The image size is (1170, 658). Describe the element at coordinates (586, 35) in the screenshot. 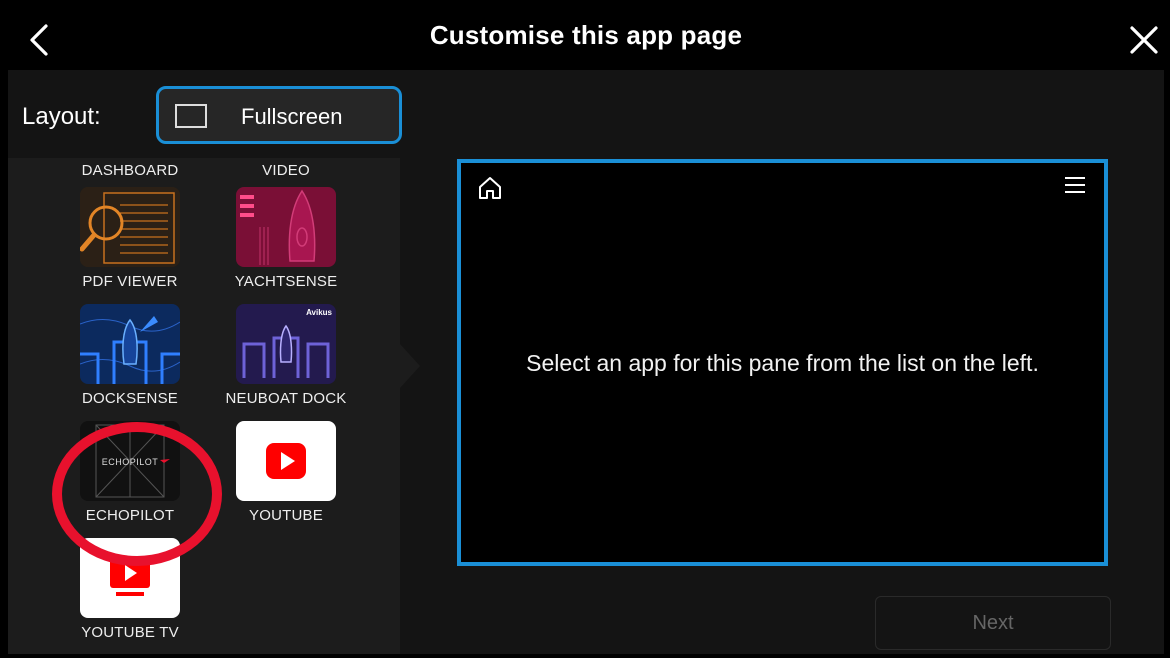

I see `page-title: Customise this app page` at that location.